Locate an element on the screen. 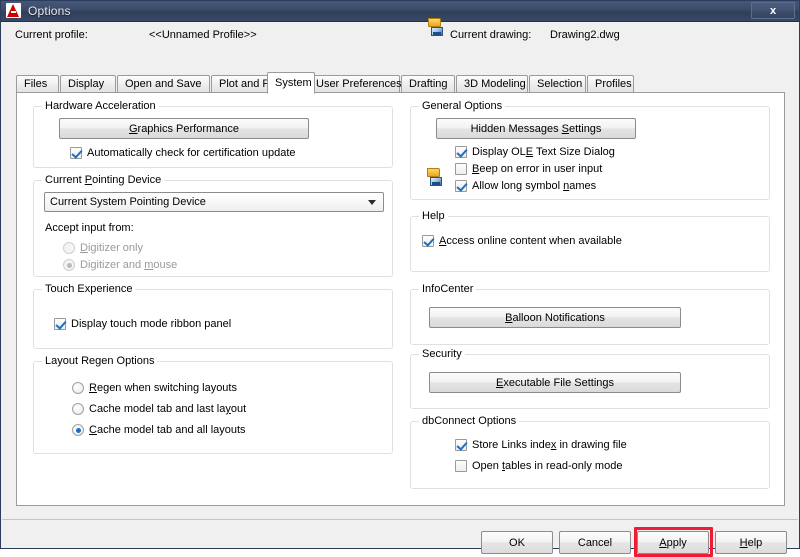  radio-digitizer-only-rest: igitizer only is located at coordinates (115, 248).